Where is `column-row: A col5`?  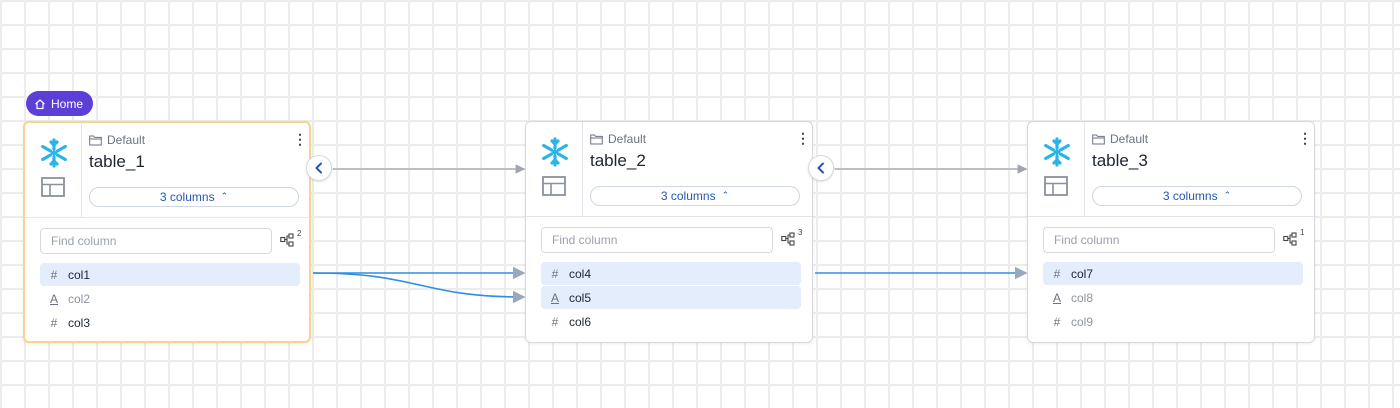
column-row: A col5 is located at coordinates (671, 297).